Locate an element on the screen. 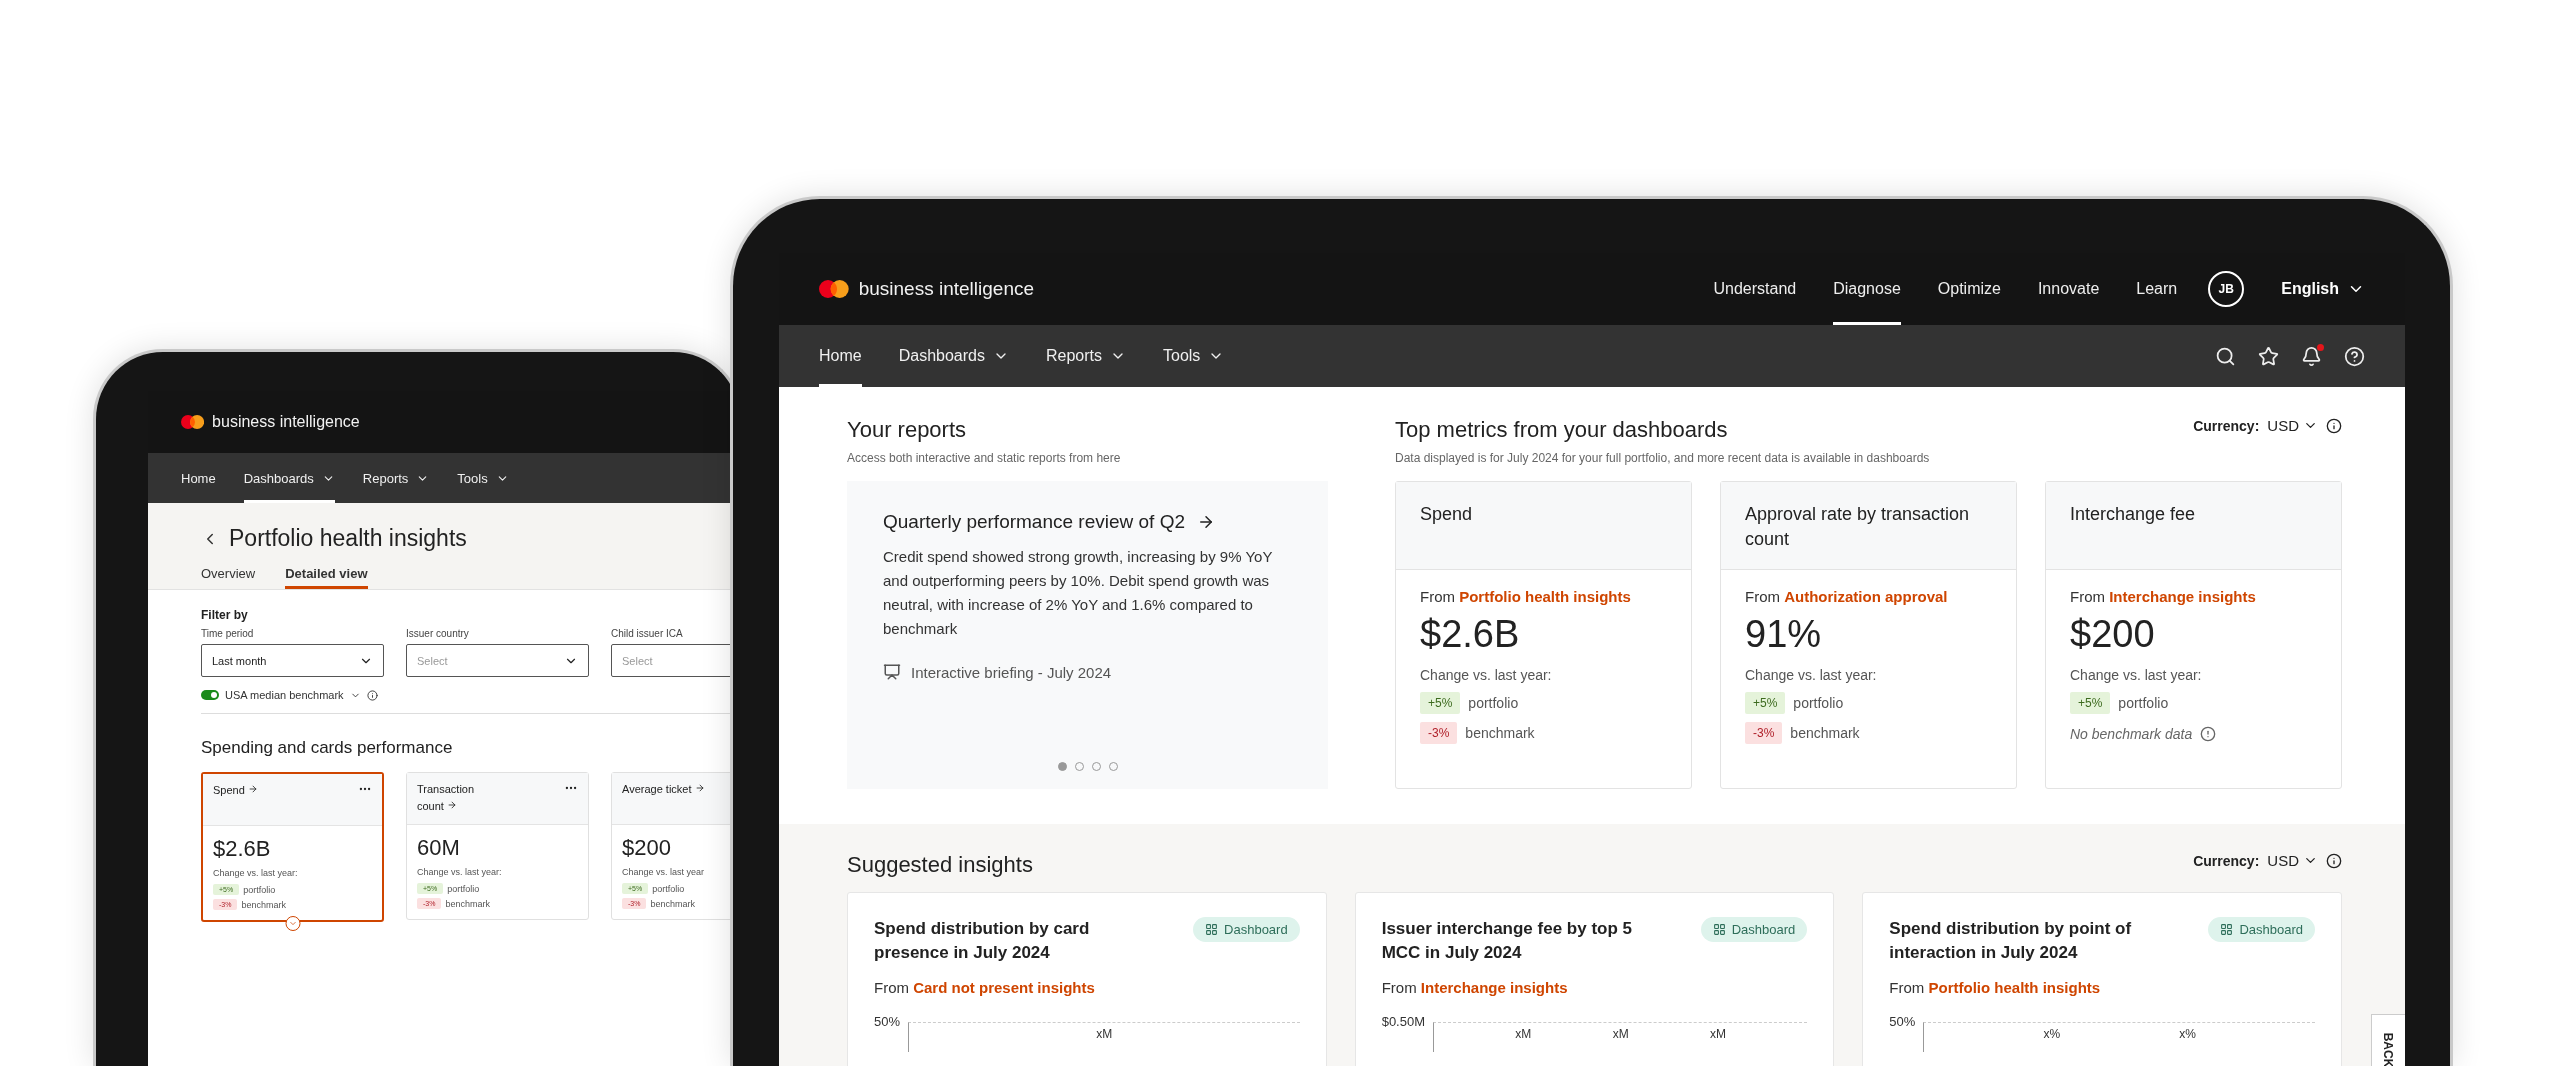 The image size is (2560, 1066). insight-card: Spend distribution by card presence in July 2024 Dashboard From Card not present insights 50% xM is located at coordinates (1087, 979).